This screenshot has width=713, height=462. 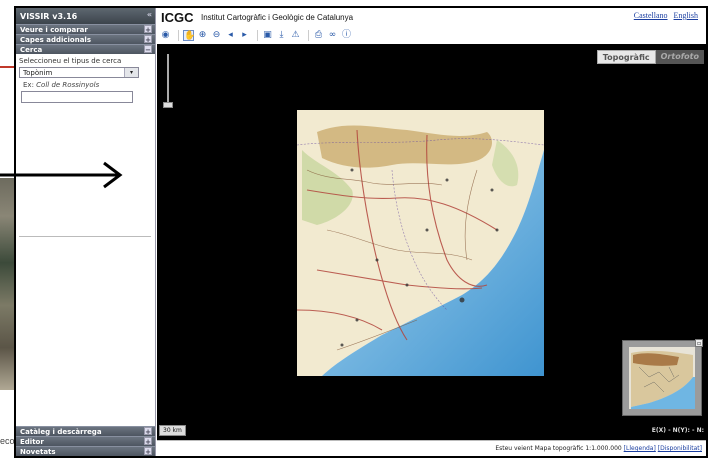 I want to click on globe-icon: ◉, so click(x=165, y=35).